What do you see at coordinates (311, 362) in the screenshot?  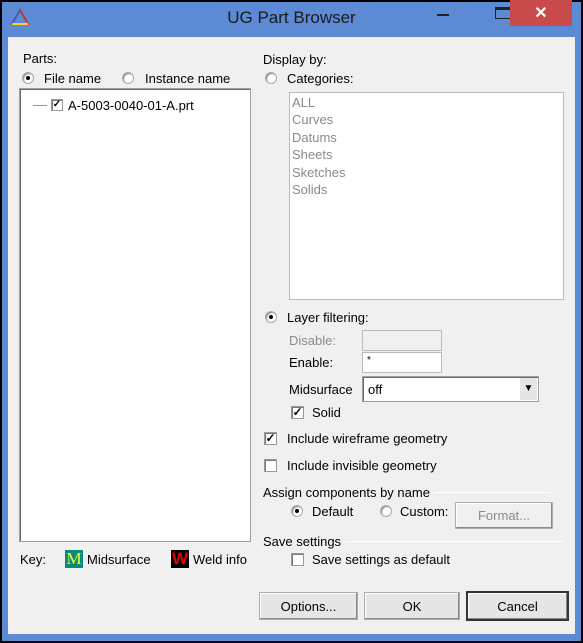 I see `enable-label: Enable:` at bounding box center [311, 362].